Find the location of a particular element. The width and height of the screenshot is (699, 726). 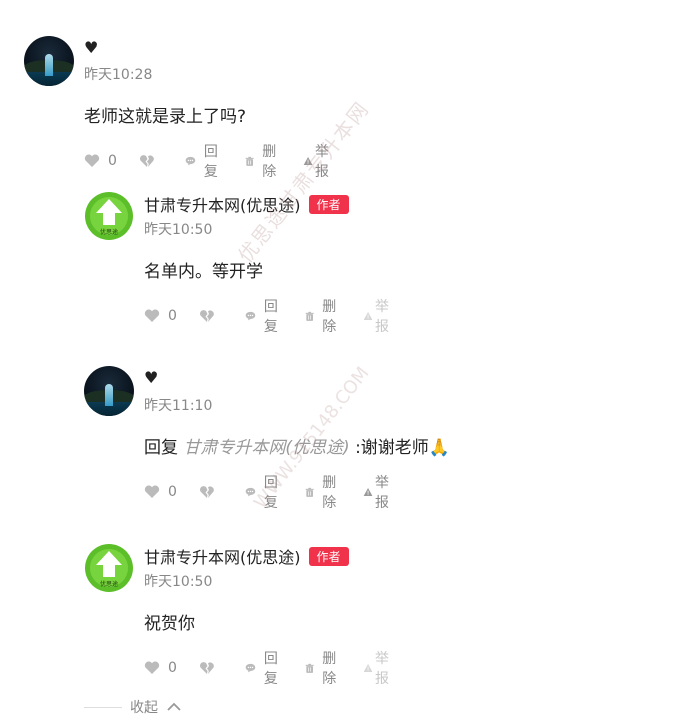

comment-text: 回复 甘肃专升本网(优思途) :谢谢老师🙏 is located at coordinates (297, 445).